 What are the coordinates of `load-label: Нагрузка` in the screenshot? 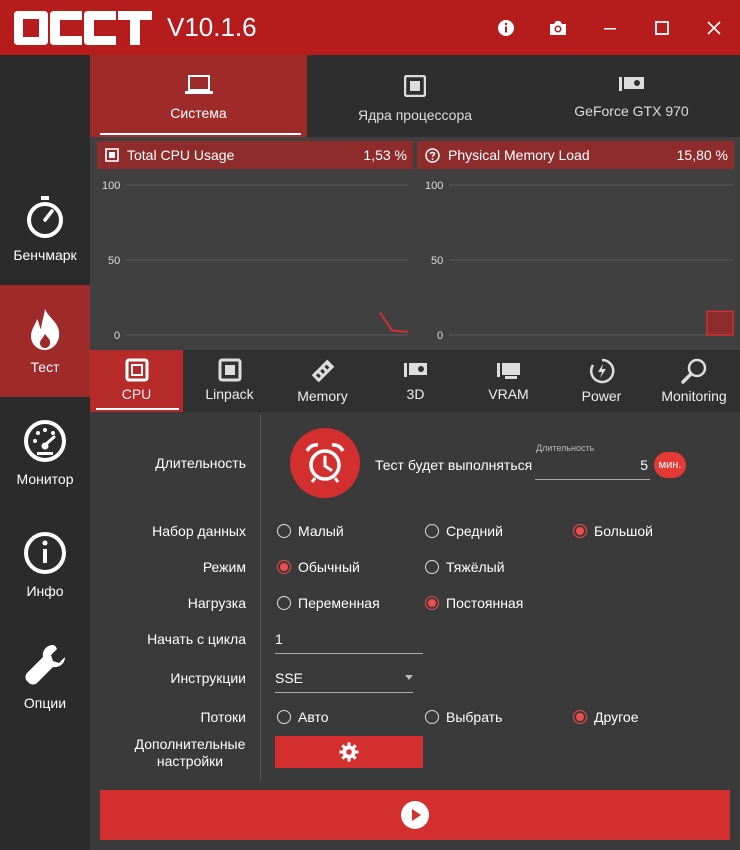 It's located at (216, 603).